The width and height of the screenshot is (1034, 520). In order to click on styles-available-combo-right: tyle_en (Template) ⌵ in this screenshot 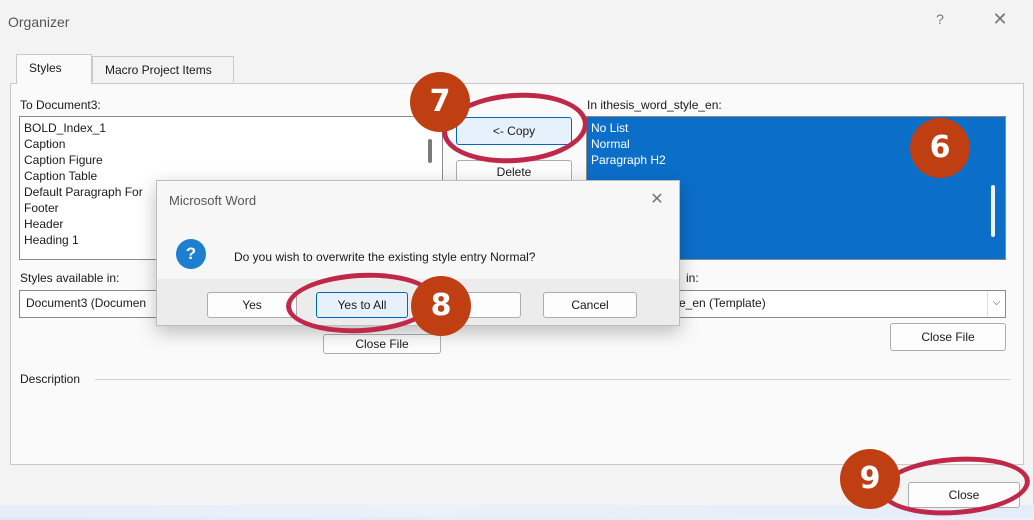, I will do `click(833, 304)`.